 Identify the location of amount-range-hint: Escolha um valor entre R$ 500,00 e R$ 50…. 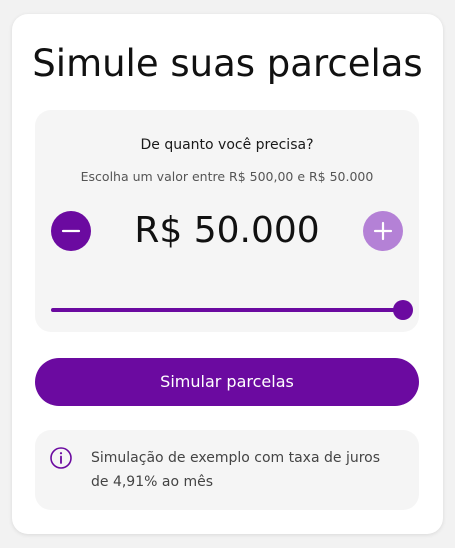
(227, 176).